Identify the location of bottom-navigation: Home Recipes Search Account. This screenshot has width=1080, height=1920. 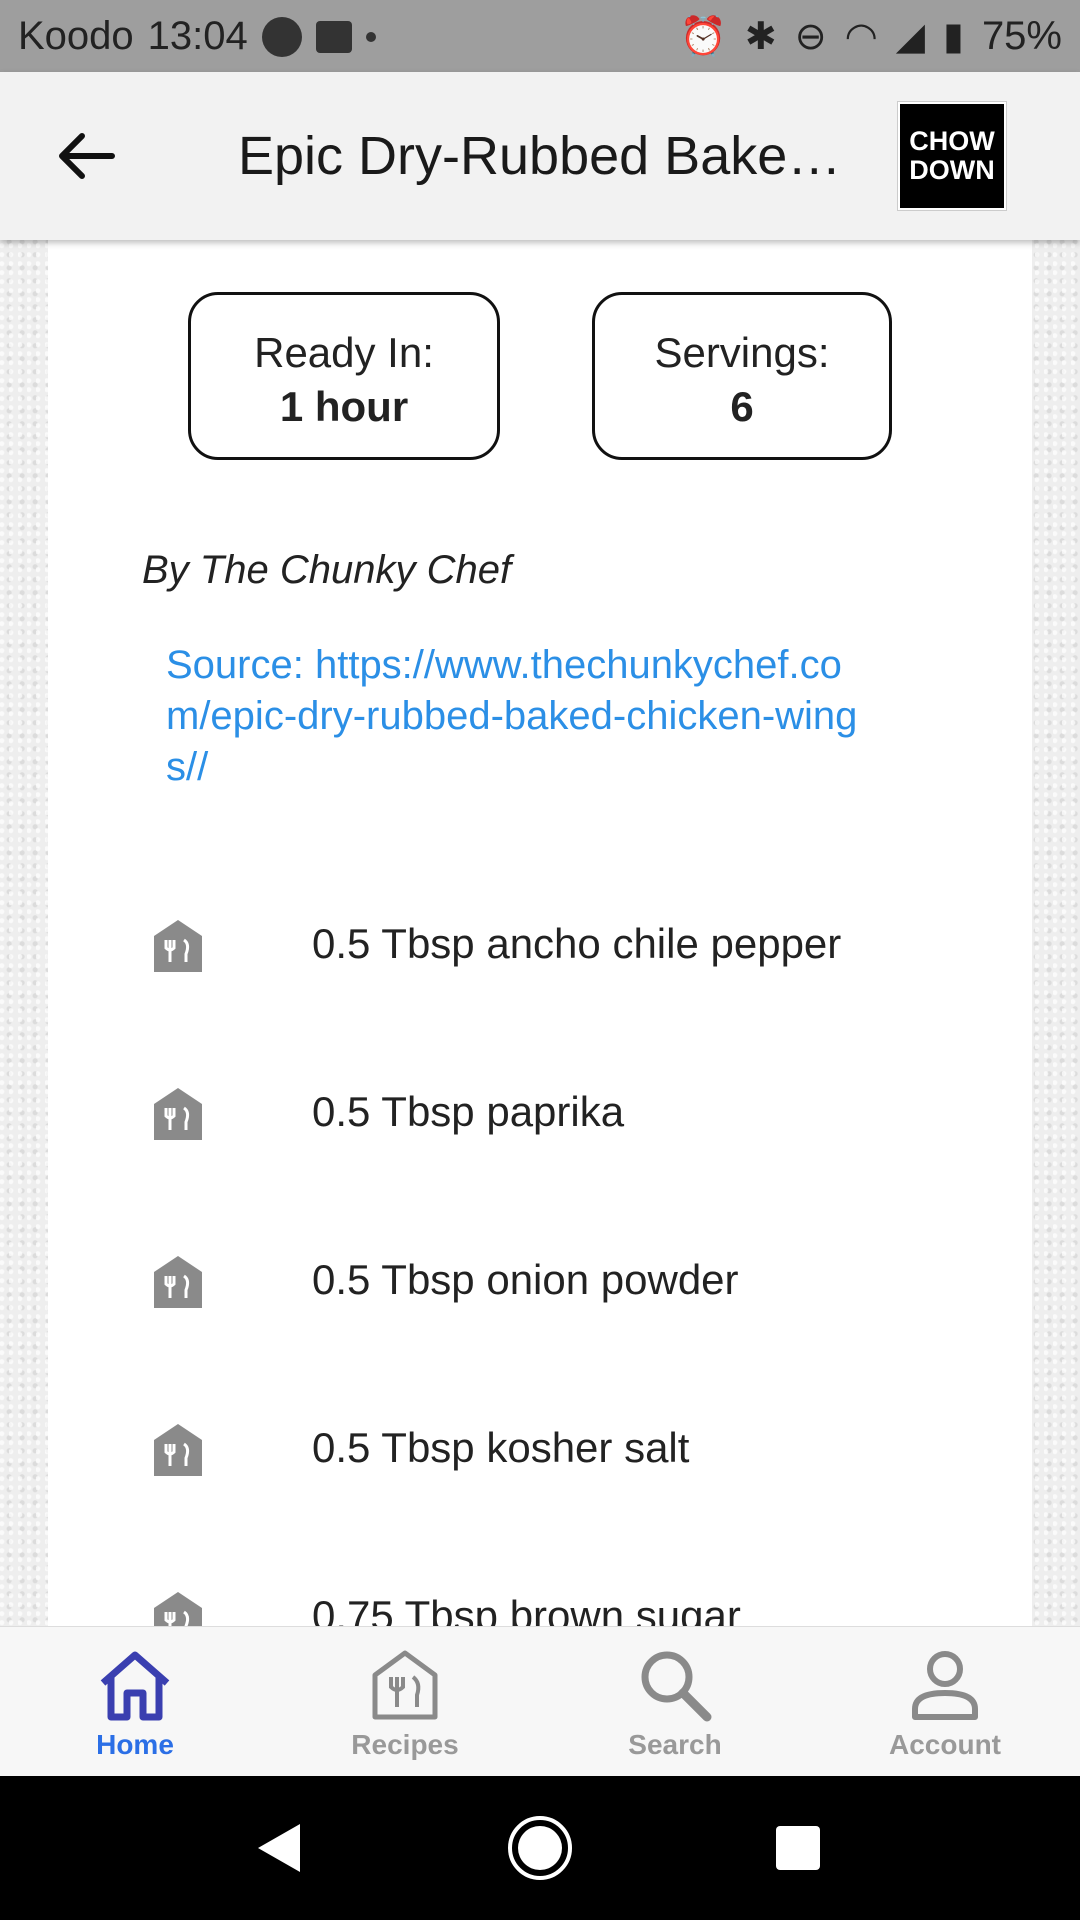
(540, 1701).